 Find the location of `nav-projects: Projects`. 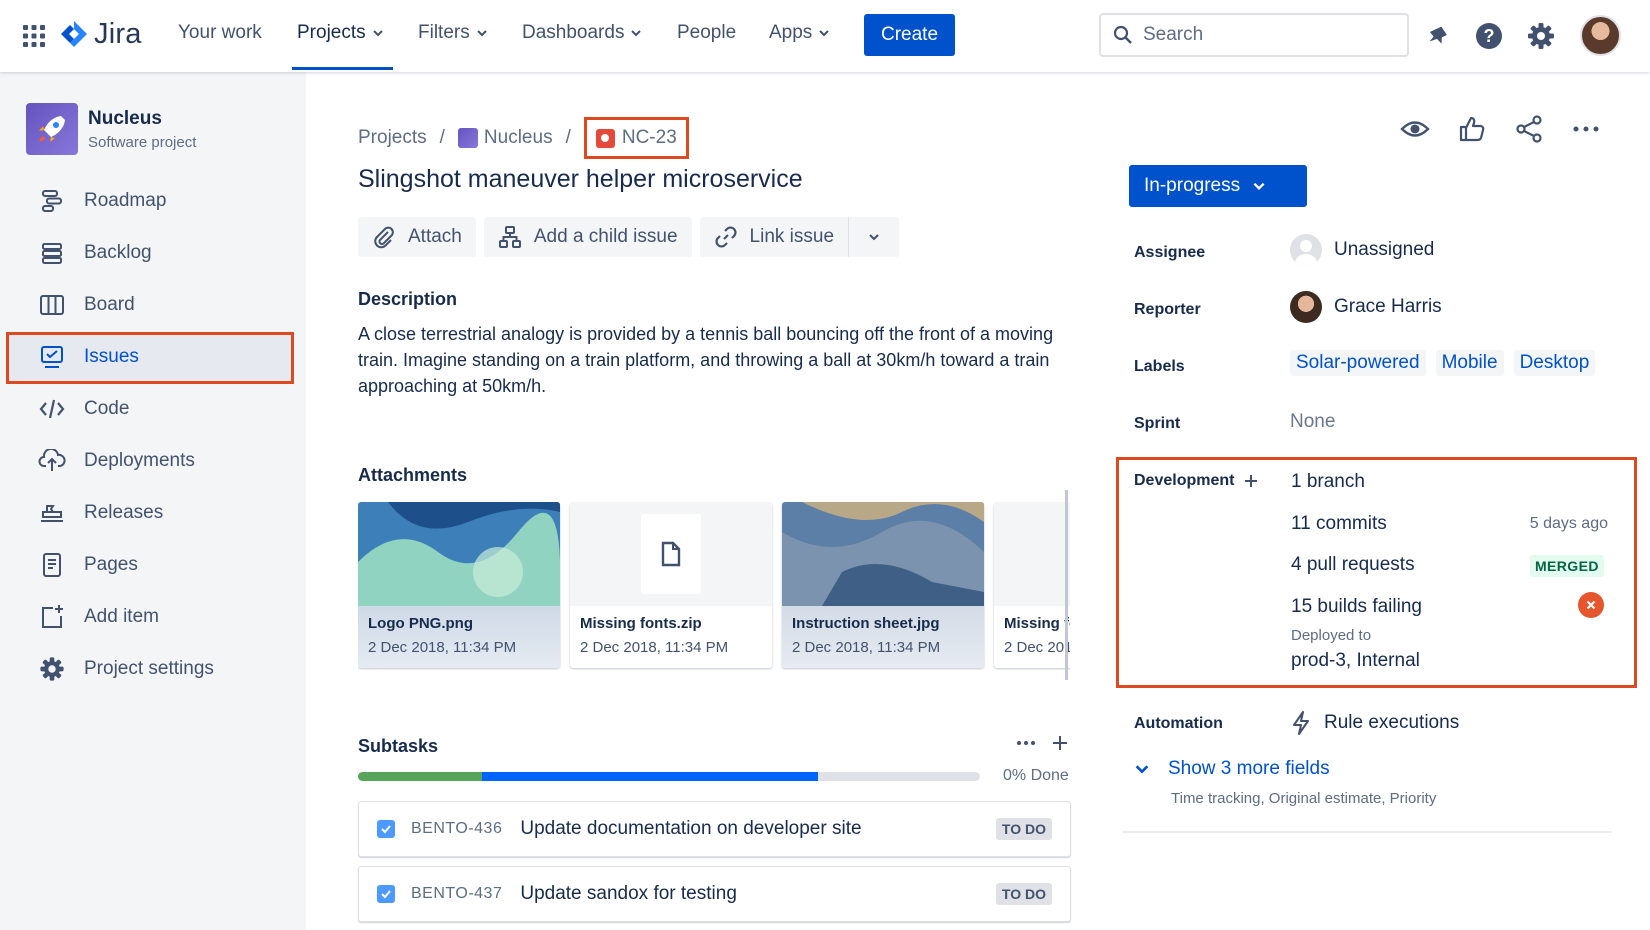

nav-projects: Projects is located at coordinates (340, 33).